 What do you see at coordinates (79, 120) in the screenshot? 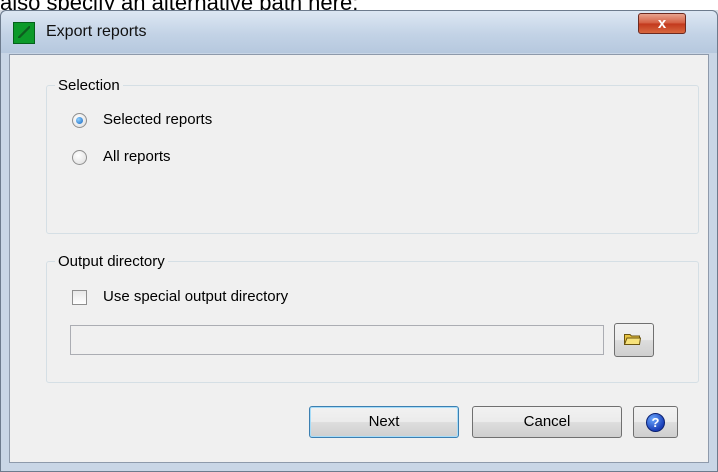
I see `radio-selected-reports` at bounding box center [79, 120].